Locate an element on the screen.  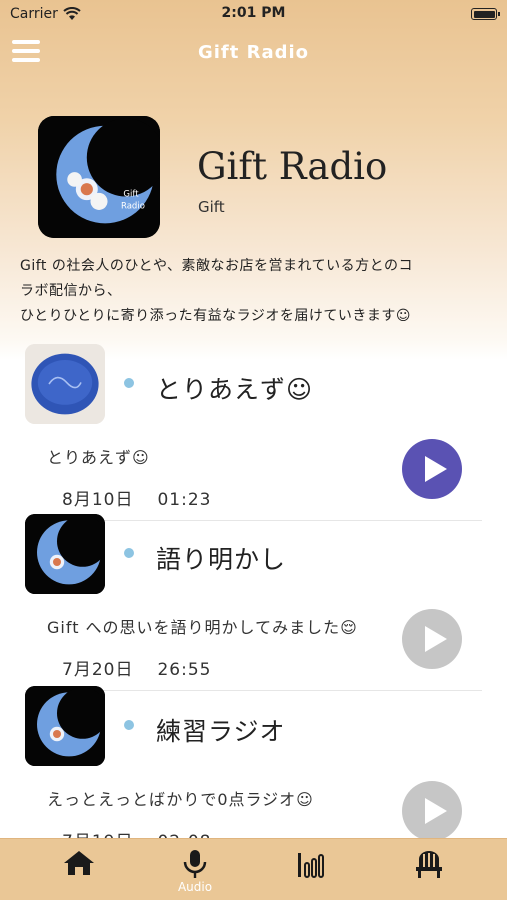
episode-title: 練習ラジオ is located at coordinates (221, 731).